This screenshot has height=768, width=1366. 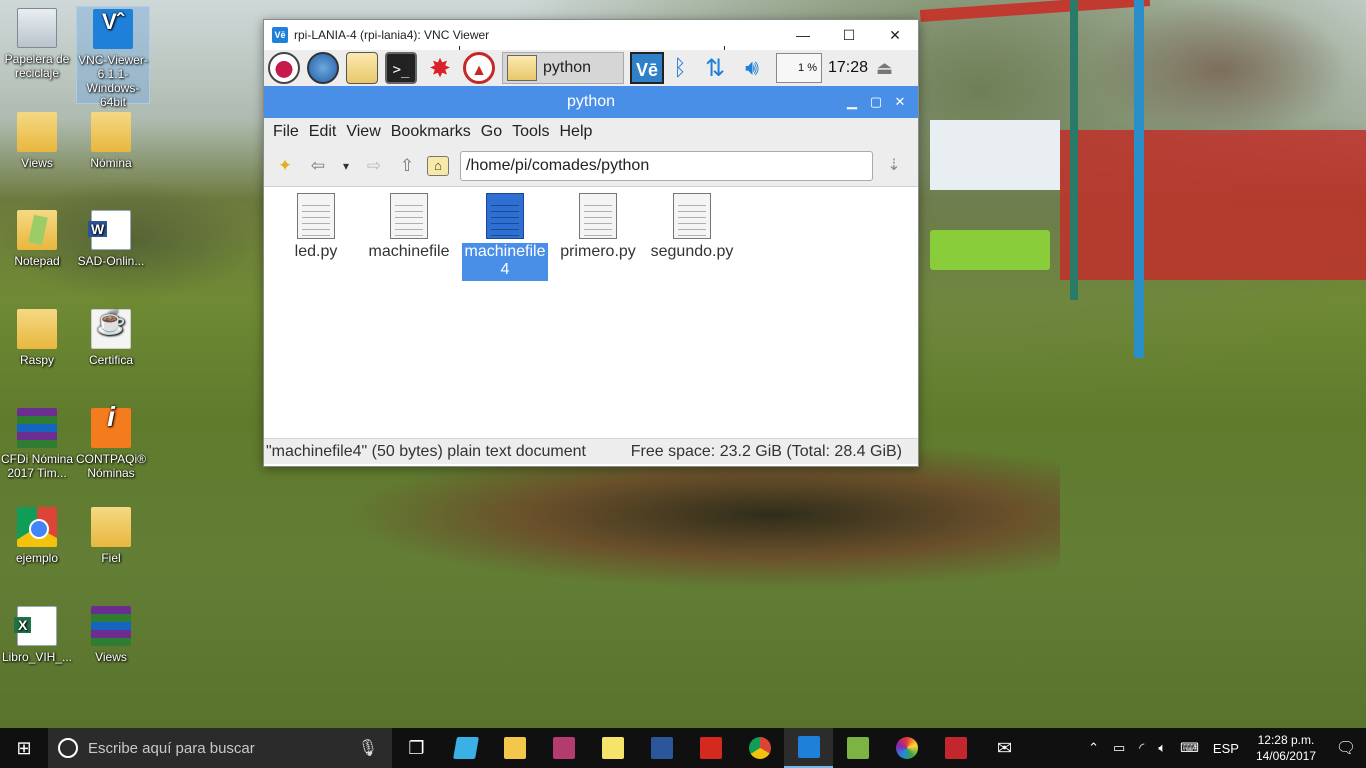 I want to click on close-button: ✕, so click(x=895, y=35).